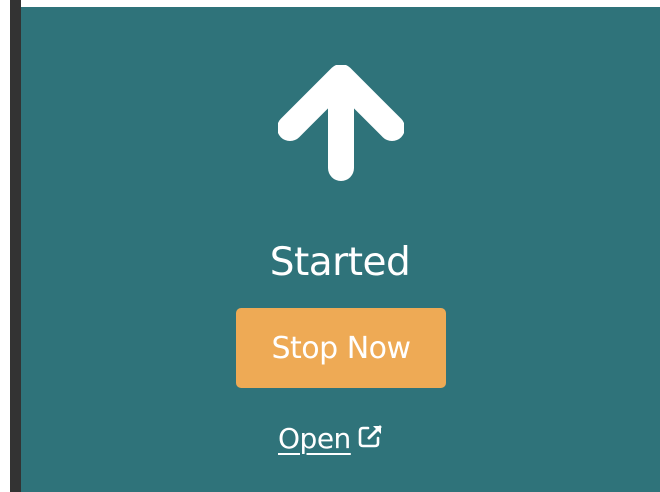  Describe the element at coordinates (314, 438) in the screenshot. I see `open-link-label: Open` at that location.